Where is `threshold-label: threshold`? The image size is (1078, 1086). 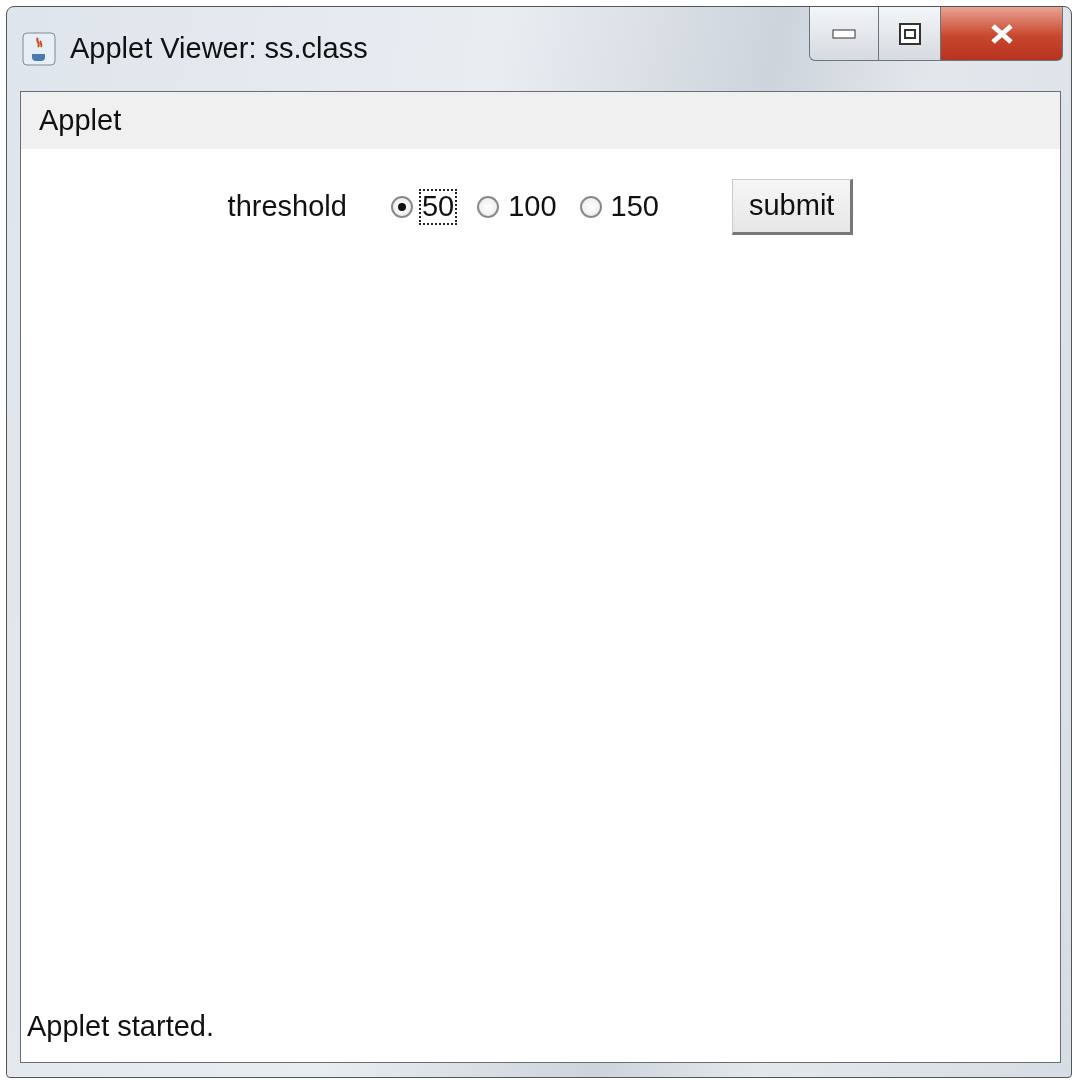
threshold-label: threshold is located at coordinates (287, 206).